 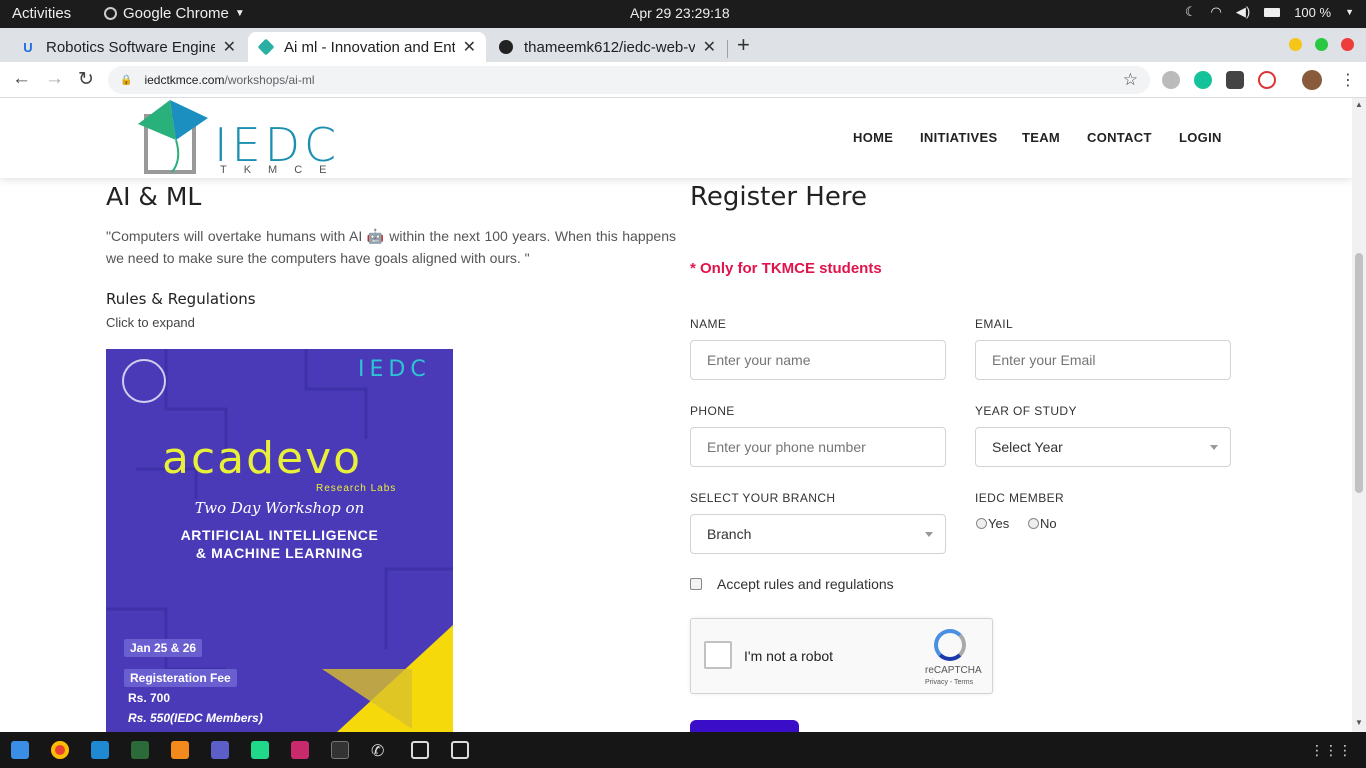 What do you see at coordinates (1331, 750) in the screenshot?
I see `app-grid-icon: ⋮⋮⋮` at bounding box center [1331, 750].